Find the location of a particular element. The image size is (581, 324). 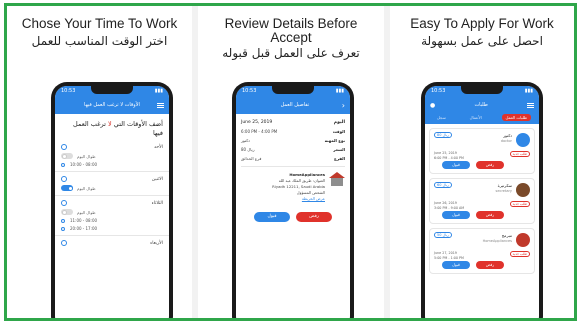

company-logo-icon is located at coordinates (337, 179).